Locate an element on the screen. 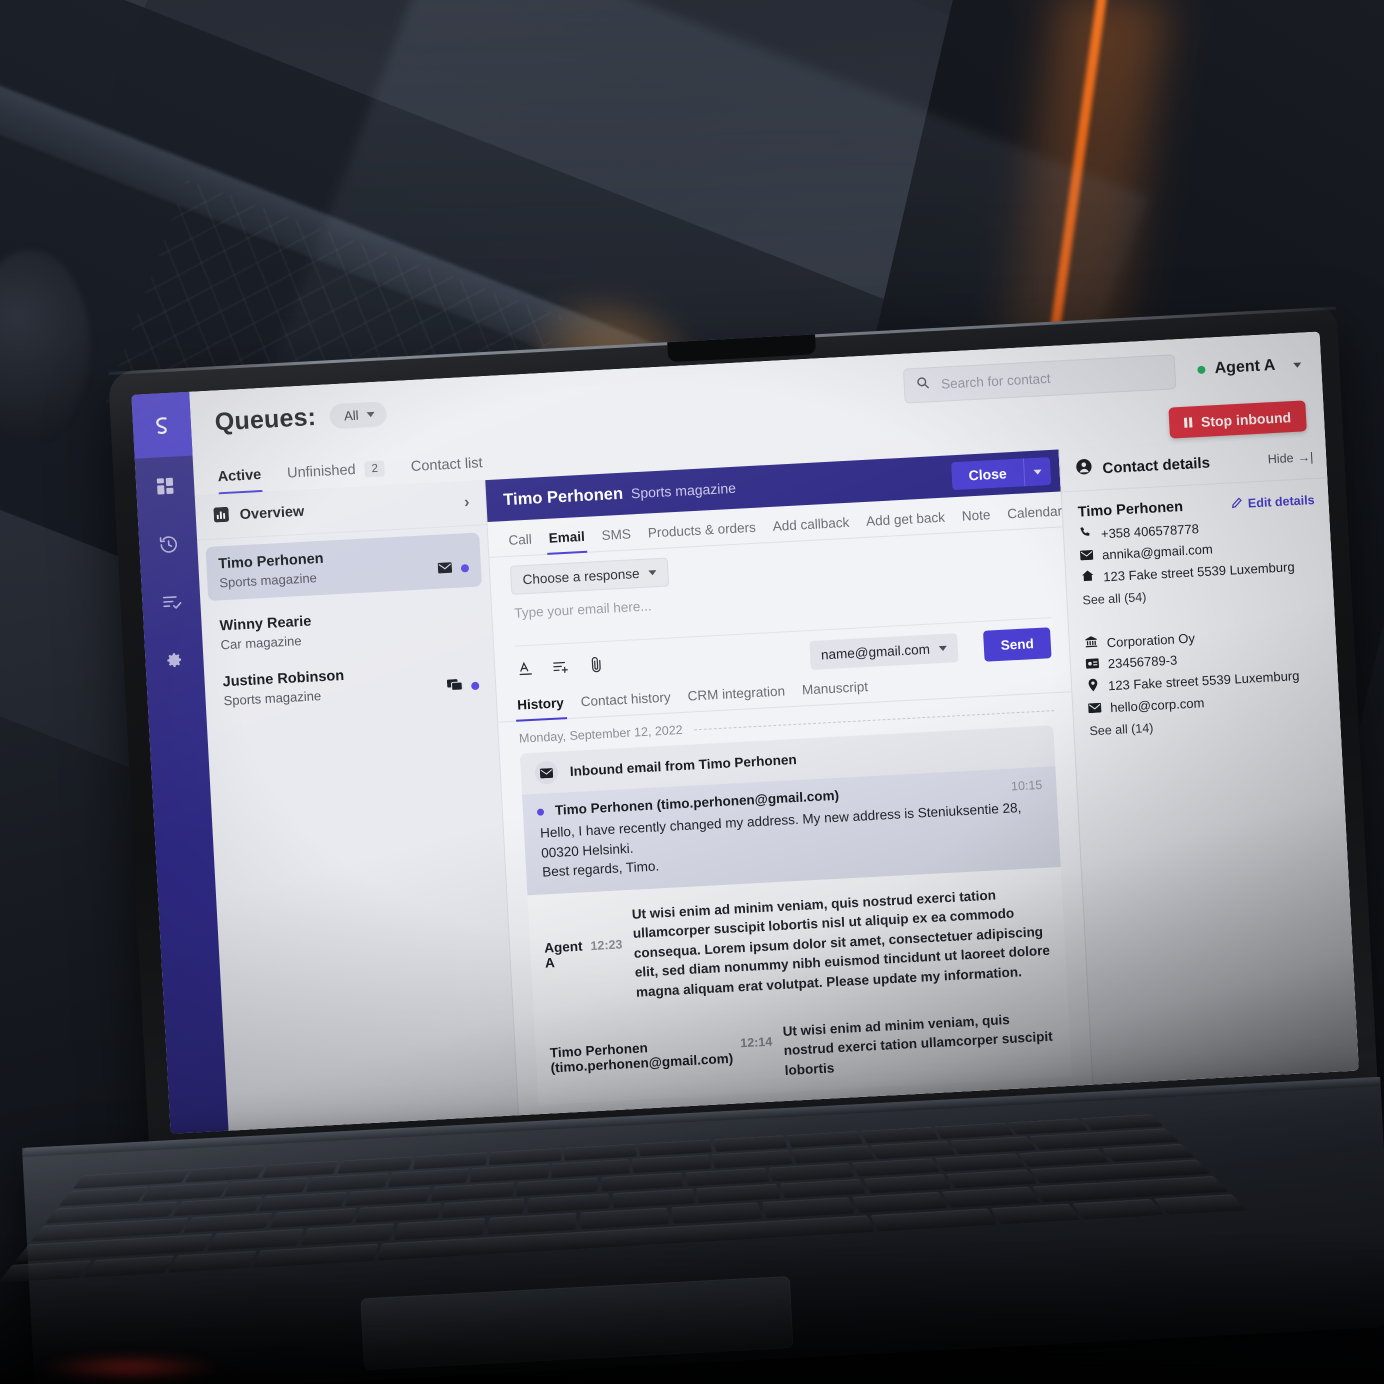 The image size is (1384, 1384). queue-item-sub: Sports magazine is located at coordinates (272, 698).